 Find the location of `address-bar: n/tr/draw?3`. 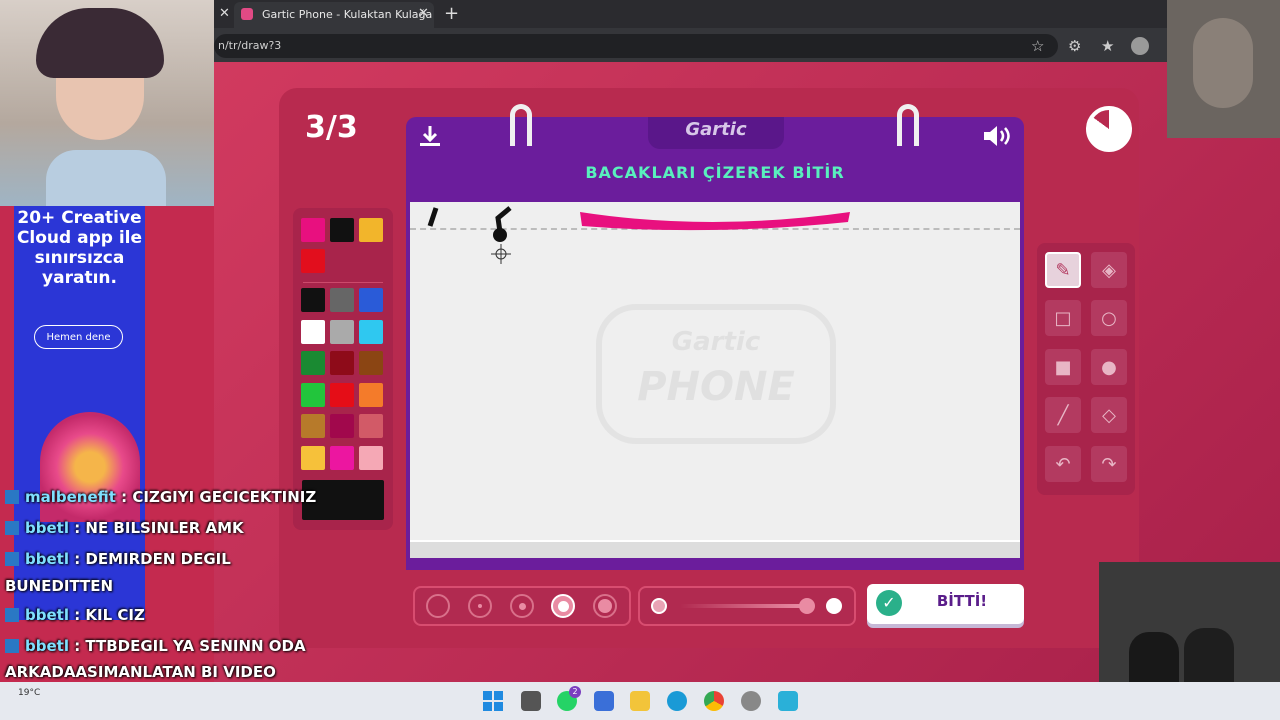

address-bar: n/tr/draw?3 is located at coordinates (636, 46).